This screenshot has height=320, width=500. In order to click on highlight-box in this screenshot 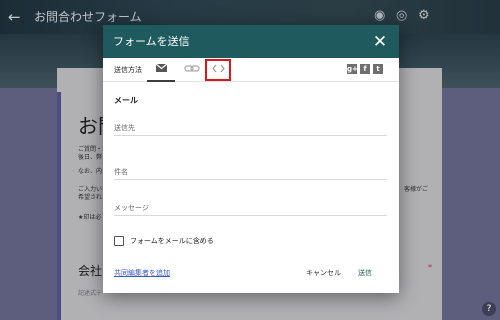, I will do `click(218, 70)`.